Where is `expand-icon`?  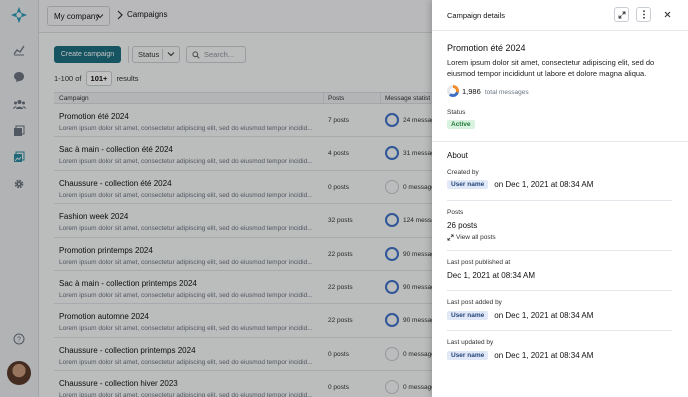
expand-icon is located at coordinates (621, 14).